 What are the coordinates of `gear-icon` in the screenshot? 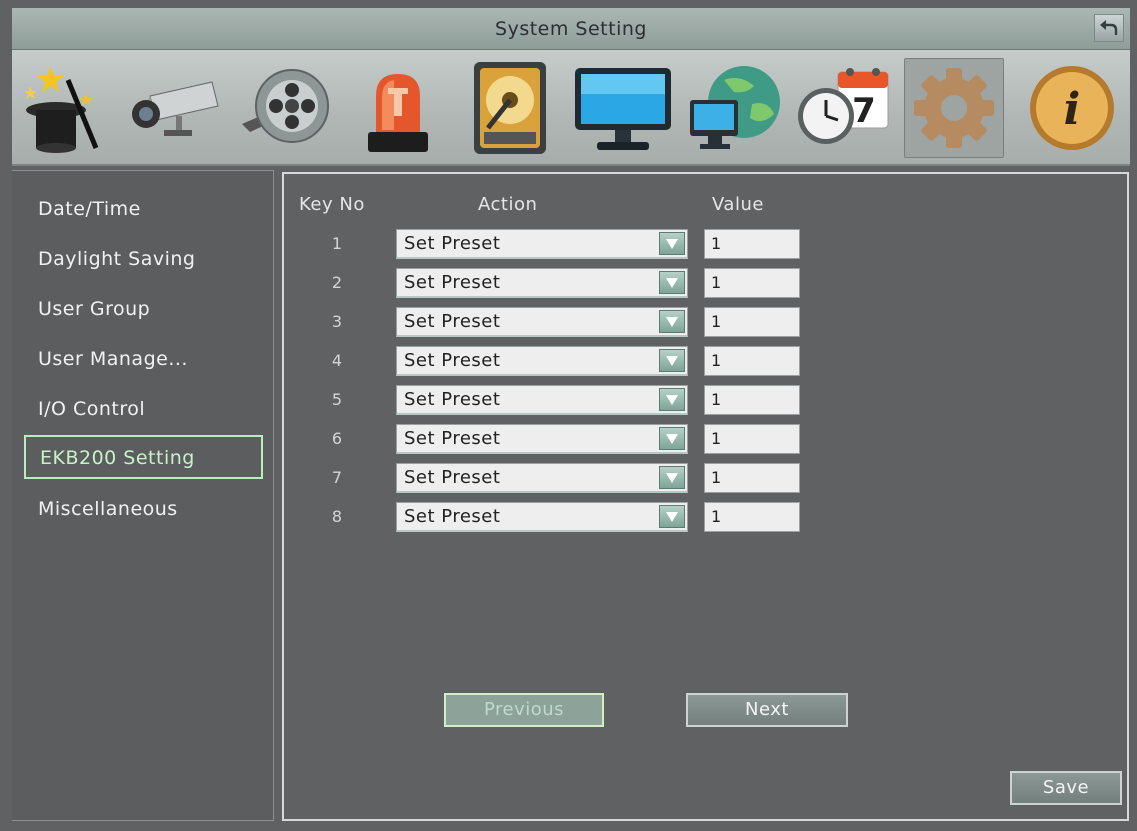 It's located at (954, 108).